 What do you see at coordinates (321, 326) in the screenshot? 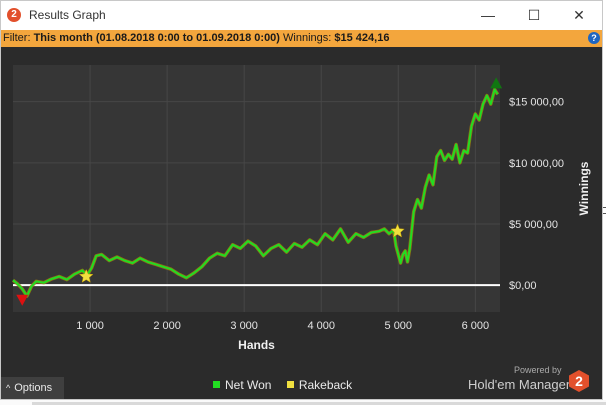
I see `x-tick-label: 4 000` at bounding box center [321, 326].